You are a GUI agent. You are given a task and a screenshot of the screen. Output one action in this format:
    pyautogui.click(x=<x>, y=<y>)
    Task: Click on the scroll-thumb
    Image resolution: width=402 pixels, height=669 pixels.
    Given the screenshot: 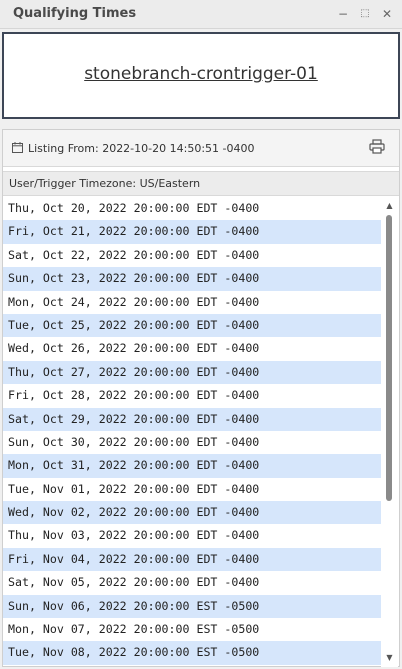 What is the action you would take?
    pyautogui.click(x=389, y=358)
    